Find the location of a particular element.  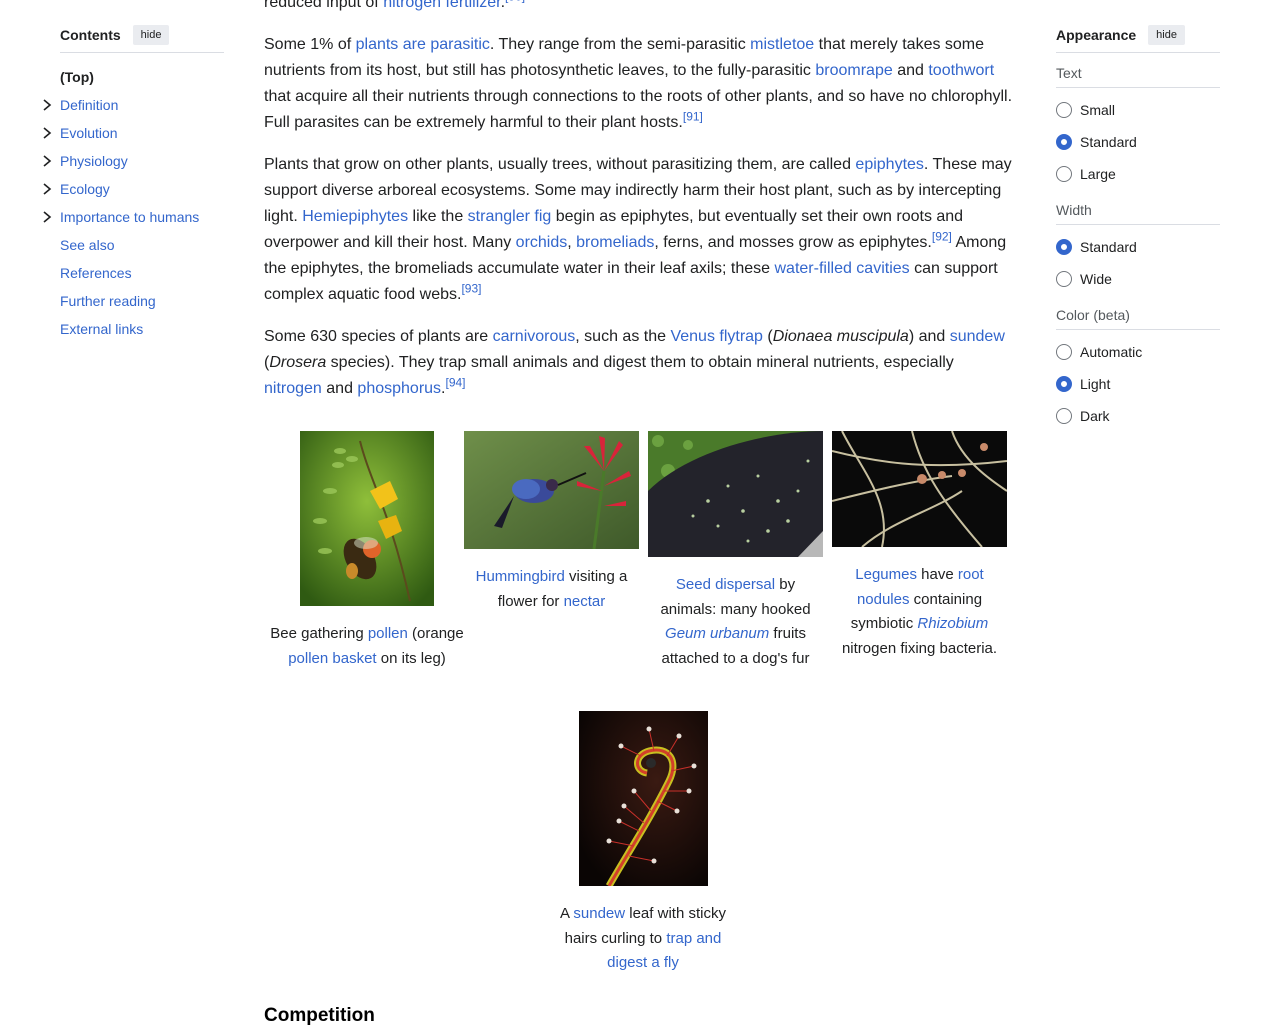

option-text-large: Large is located at coordinates (1138, 174).